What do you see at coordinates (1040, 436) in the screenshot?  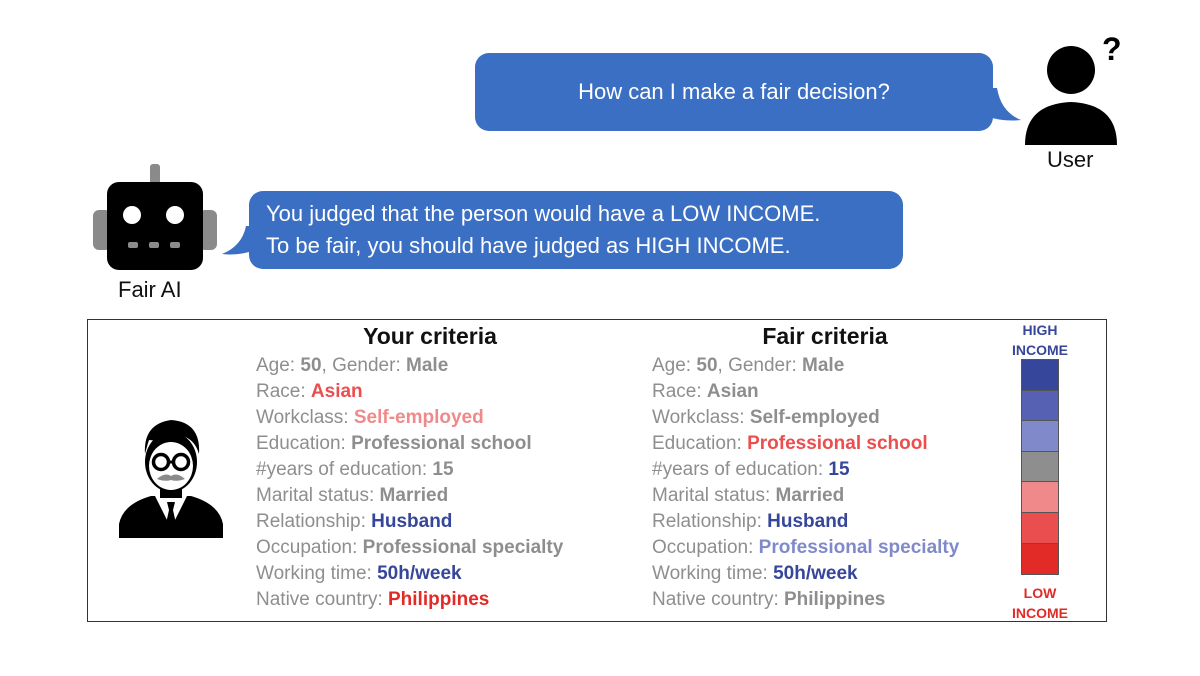 I see `scale-swatch-high-light` at bounding box center [1040, 436].